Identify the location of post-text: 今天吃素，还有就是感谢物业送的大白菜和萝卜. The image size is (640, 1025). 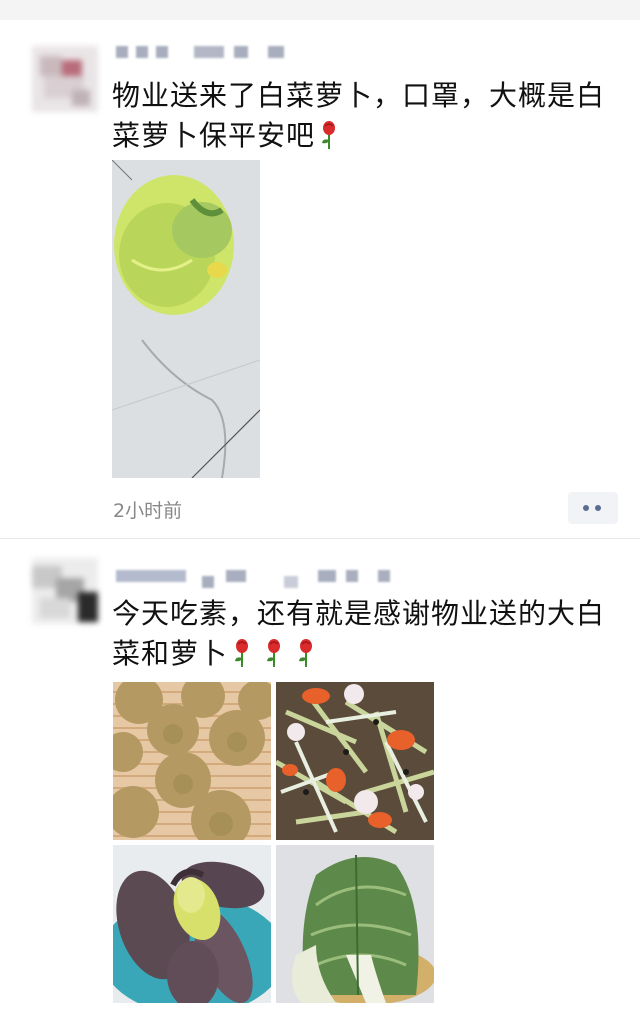
(362, 634).